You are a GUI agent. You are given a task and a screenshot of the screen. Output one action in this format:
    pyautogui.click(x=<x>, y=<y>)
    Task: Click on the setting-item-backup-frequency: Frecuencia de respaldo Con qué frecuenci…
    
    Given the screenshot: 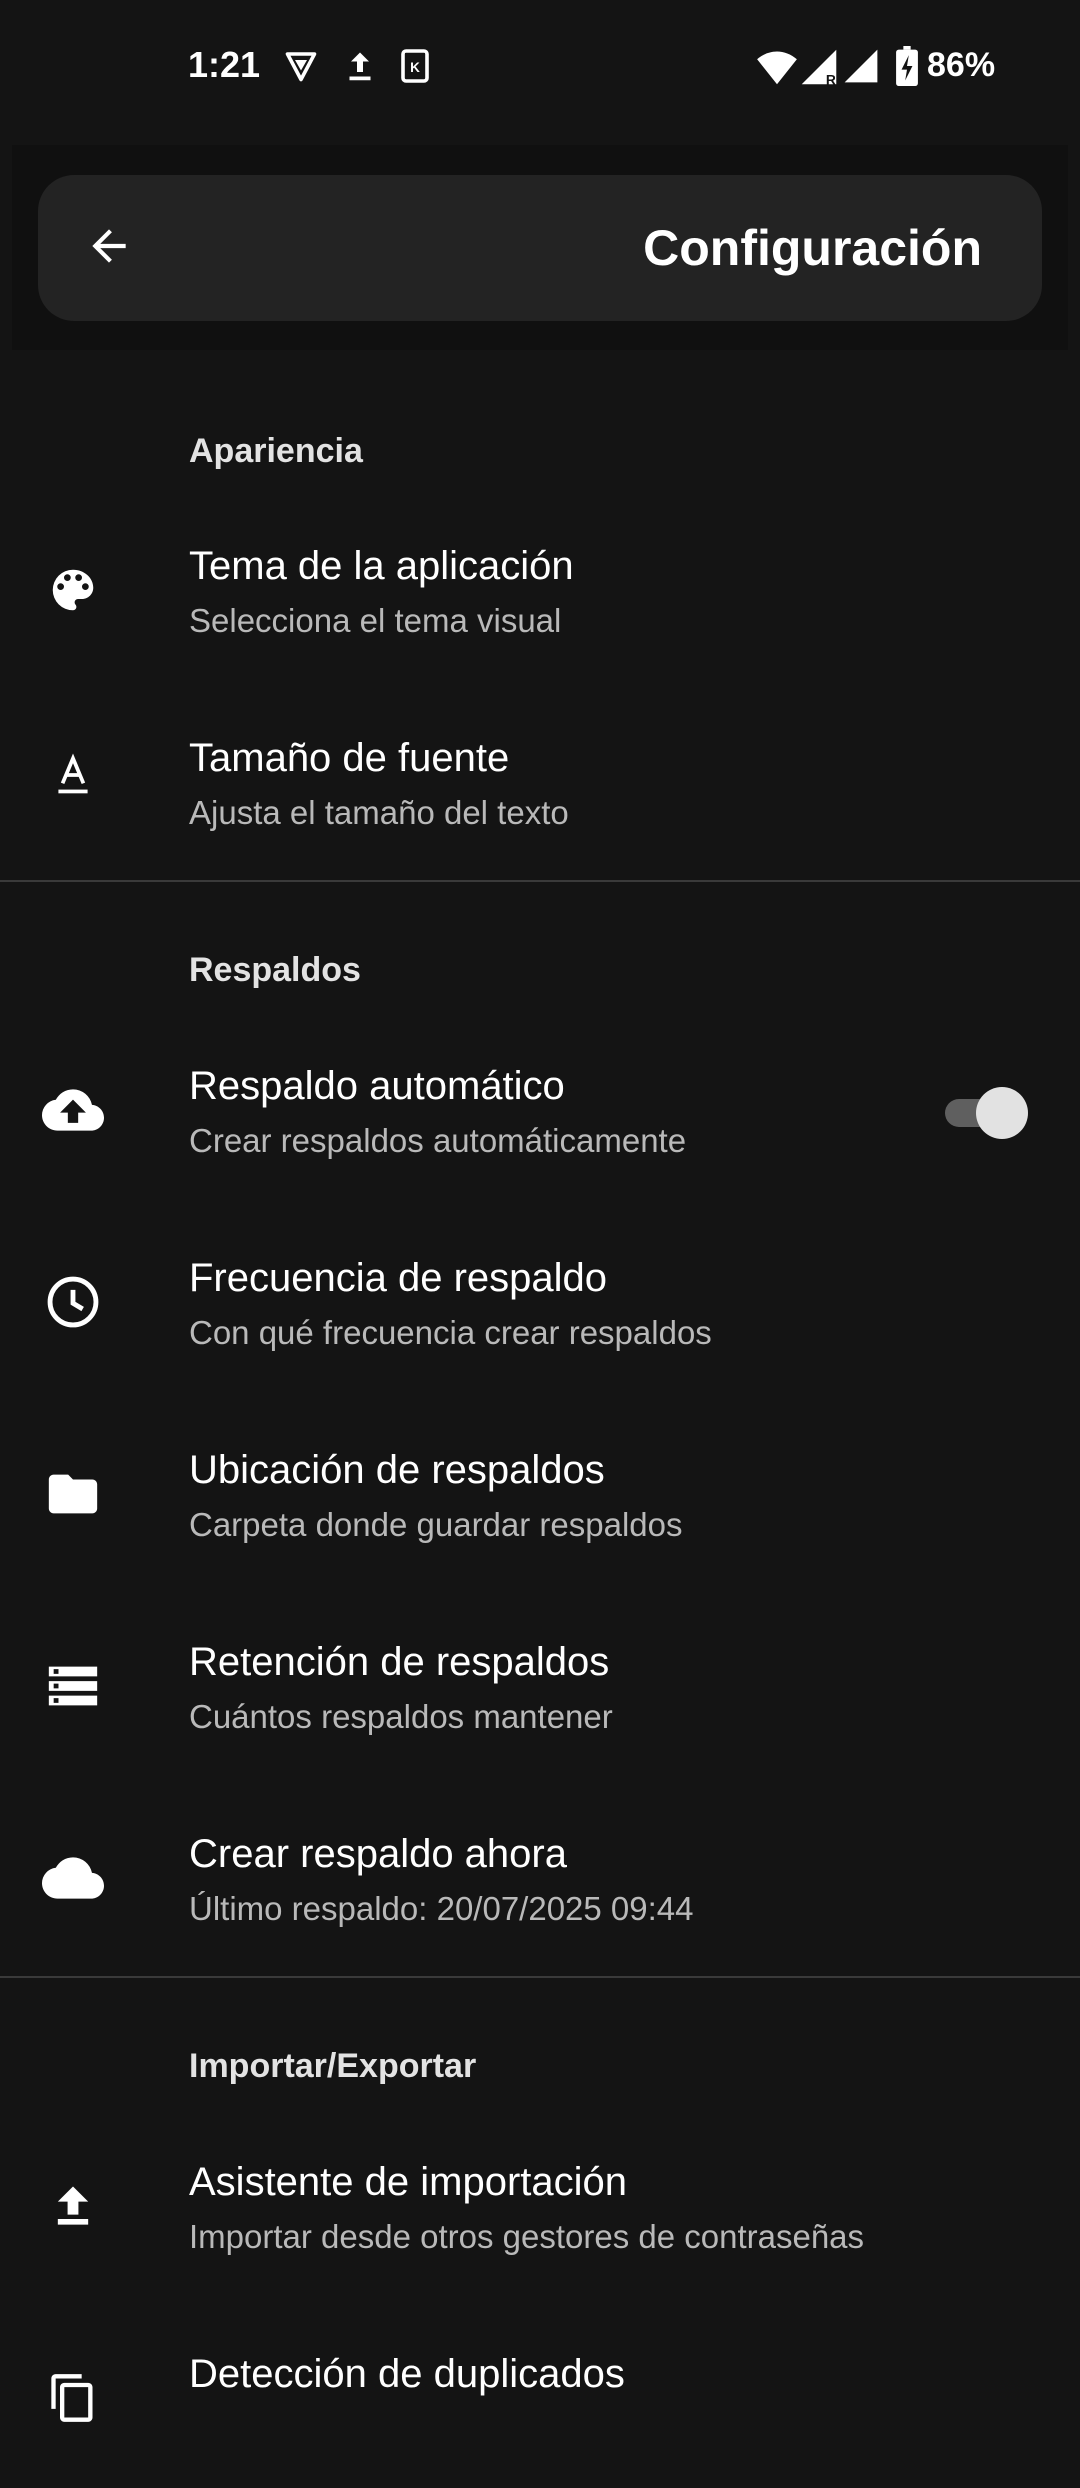 What is the action you would take?
    pyautogui.click(x=540, y=1302)
    